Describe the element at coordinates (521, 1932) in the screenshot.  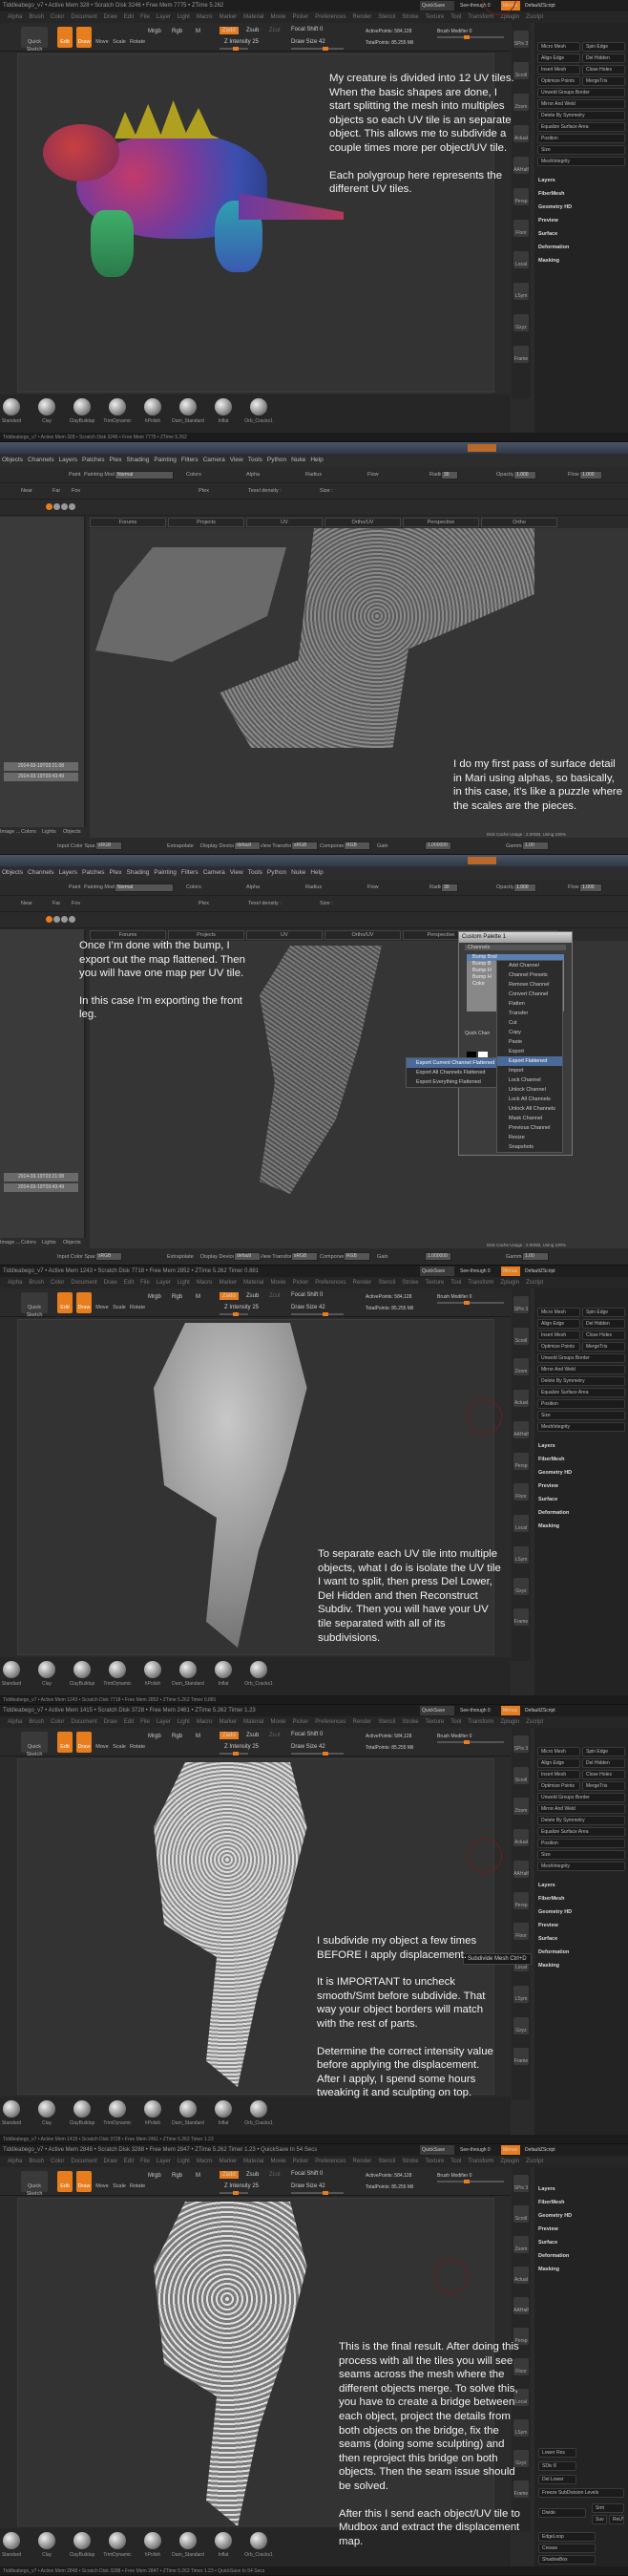
I see `view-floor-button: Floor` at that location.